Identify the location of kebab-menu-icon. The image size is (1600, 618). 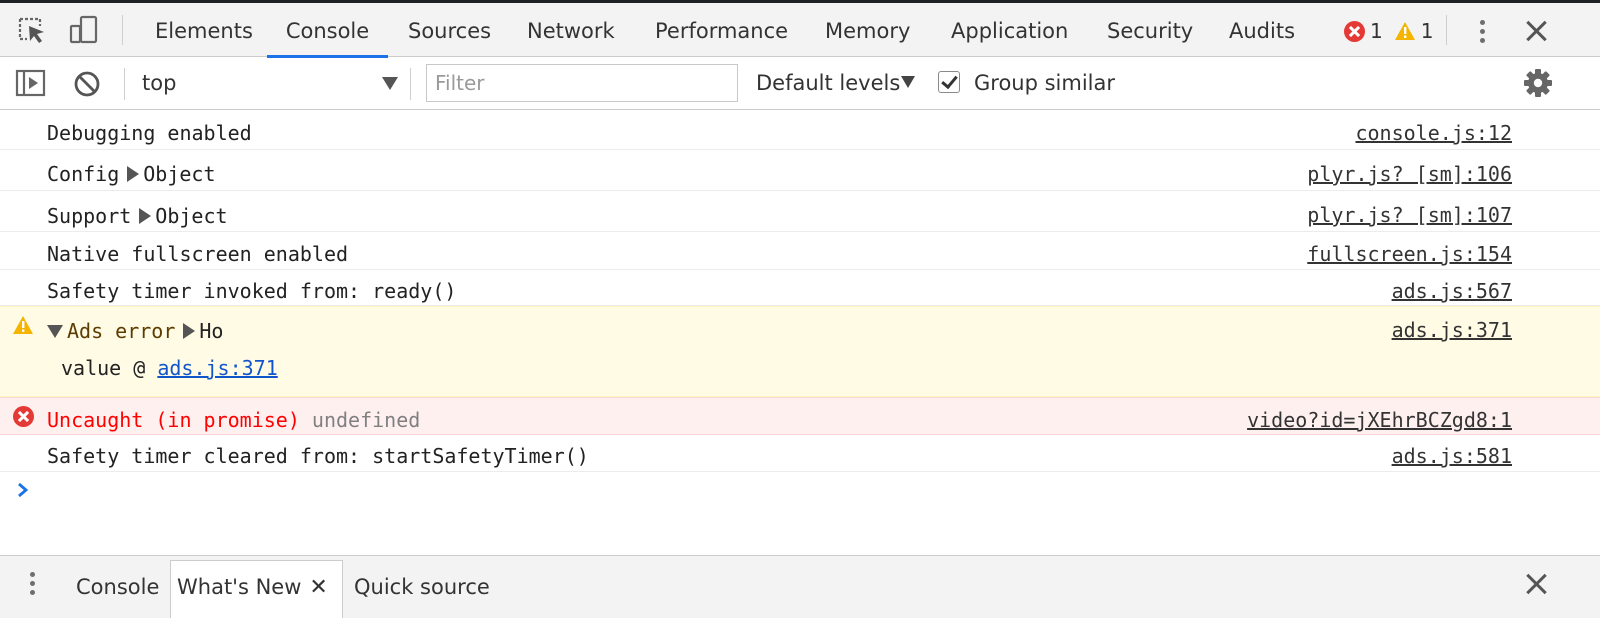
(1482, 31).